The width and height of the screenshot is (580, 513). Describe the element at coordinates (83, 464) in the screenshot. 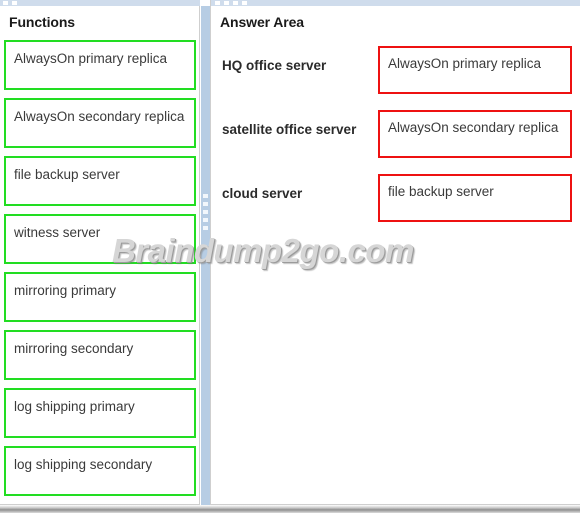

I see `function-item-label: log shipping secondary` at that location.